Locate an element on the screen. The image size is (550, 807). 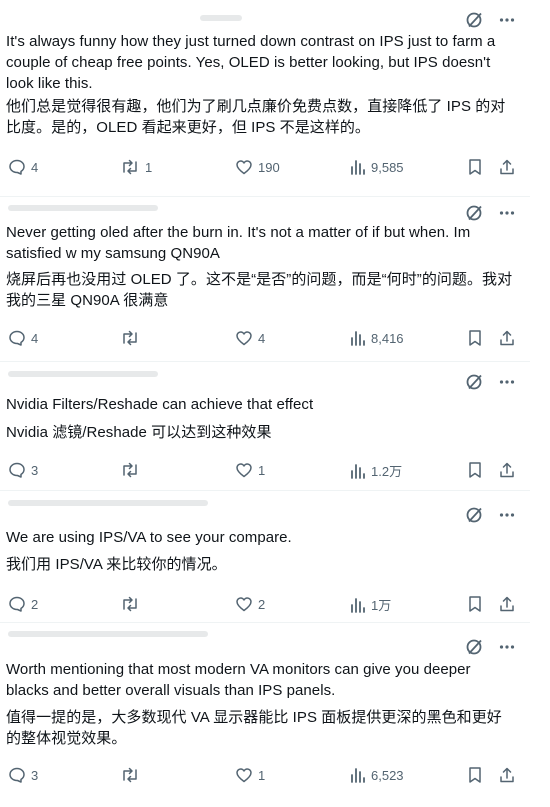
like-count: 2 is located at coordinates (262, 604).